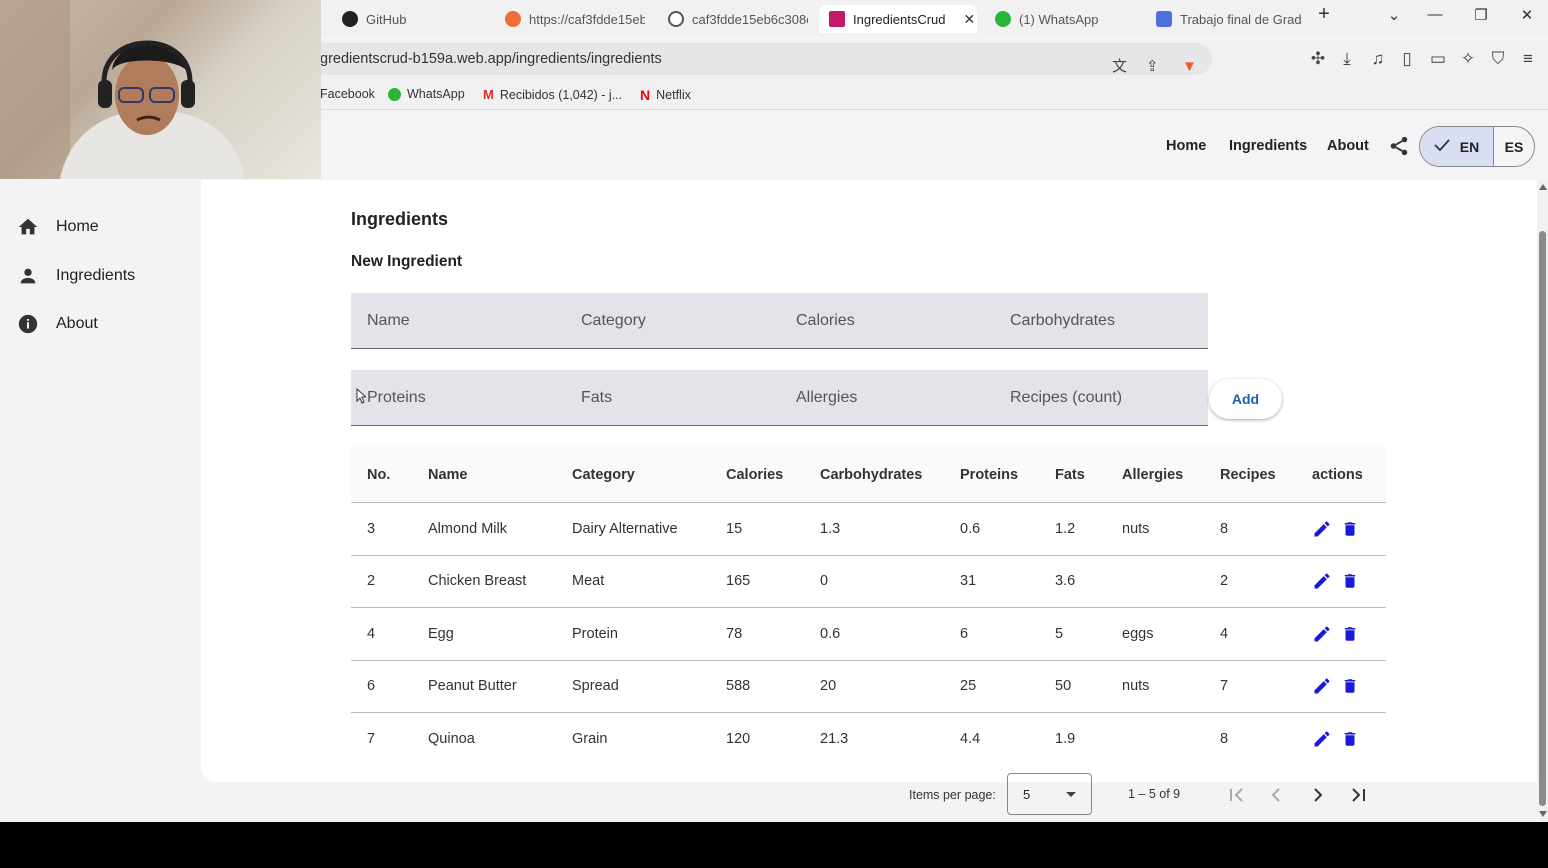 The height and width of the screenshot is (868, 1548). What do you see at coordinates (871, 474) in the screenshot?
I see `header-carbohydrates: Carbohydrates` at bounding box center [871, 474].